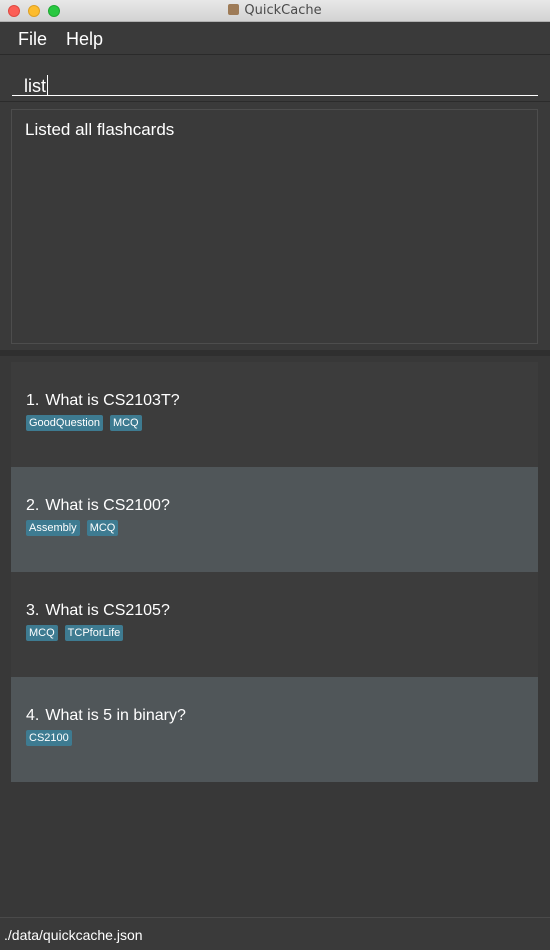  I want to click on flashcard-question-line: 1. What is CS2103T?, so click(103, 401).